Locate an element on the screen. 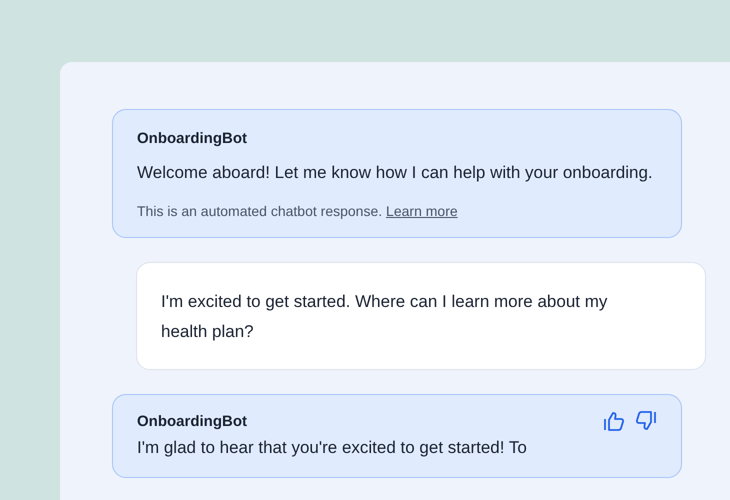 Image resolution: width=730 pixels, height=500 pixels. thumbs-down-icon is located at coordinates (646, 421).